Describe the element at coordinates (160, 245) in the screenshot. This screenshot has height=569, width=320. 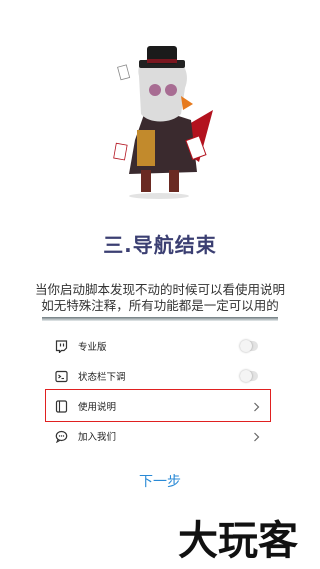
I see `page-title: 三.导航结束` at that location.